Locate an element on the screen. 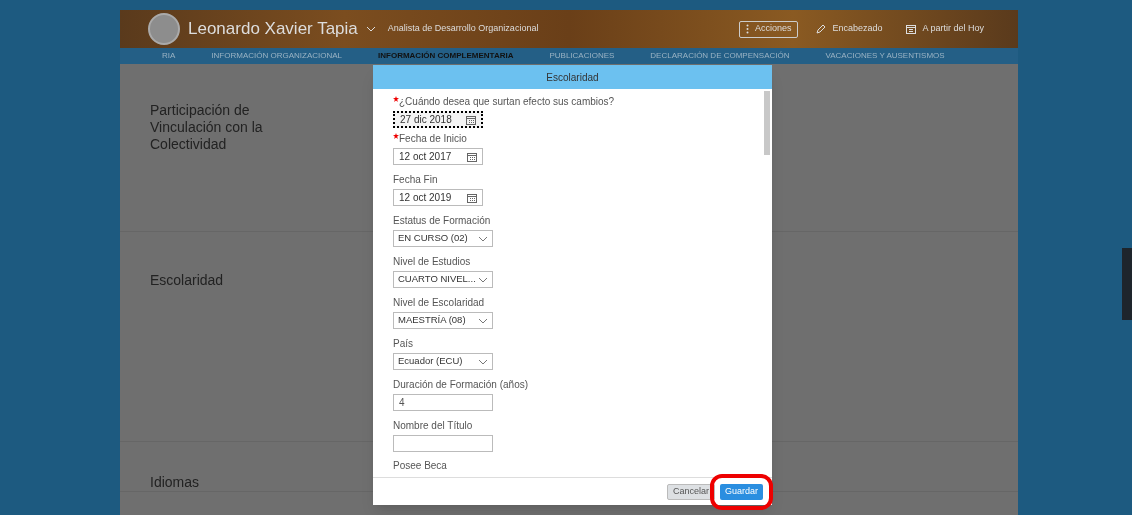 The height and width of the screenshot is (515, 1132). tab: INFORMACIÓN ORGANIZACIONAL is located at coordinates (277, 56).